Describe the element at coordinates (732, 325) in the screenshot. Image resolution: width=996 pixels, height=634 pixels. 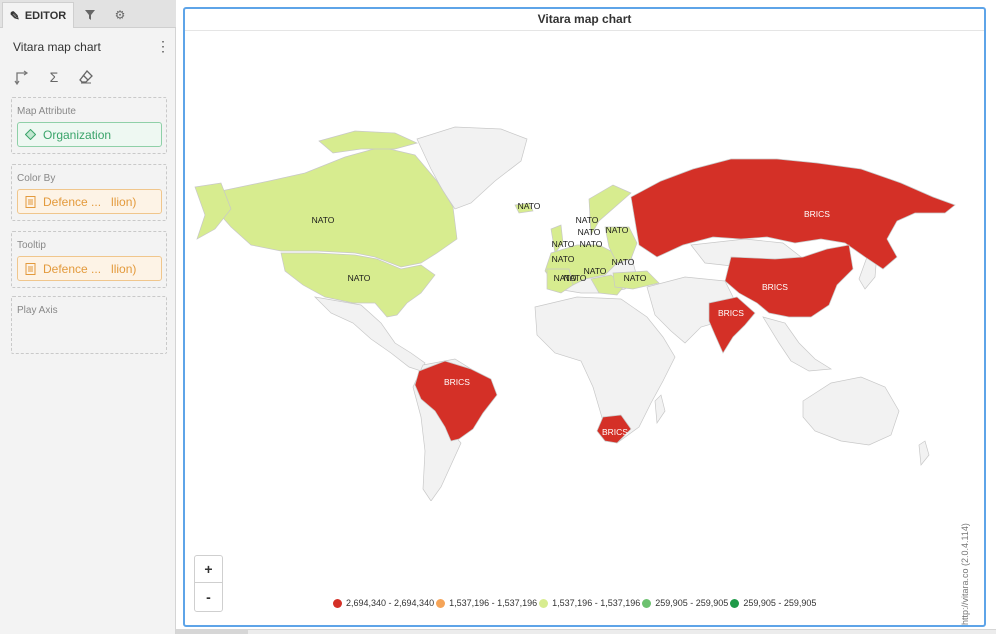
I see `map-region-india` at that location.